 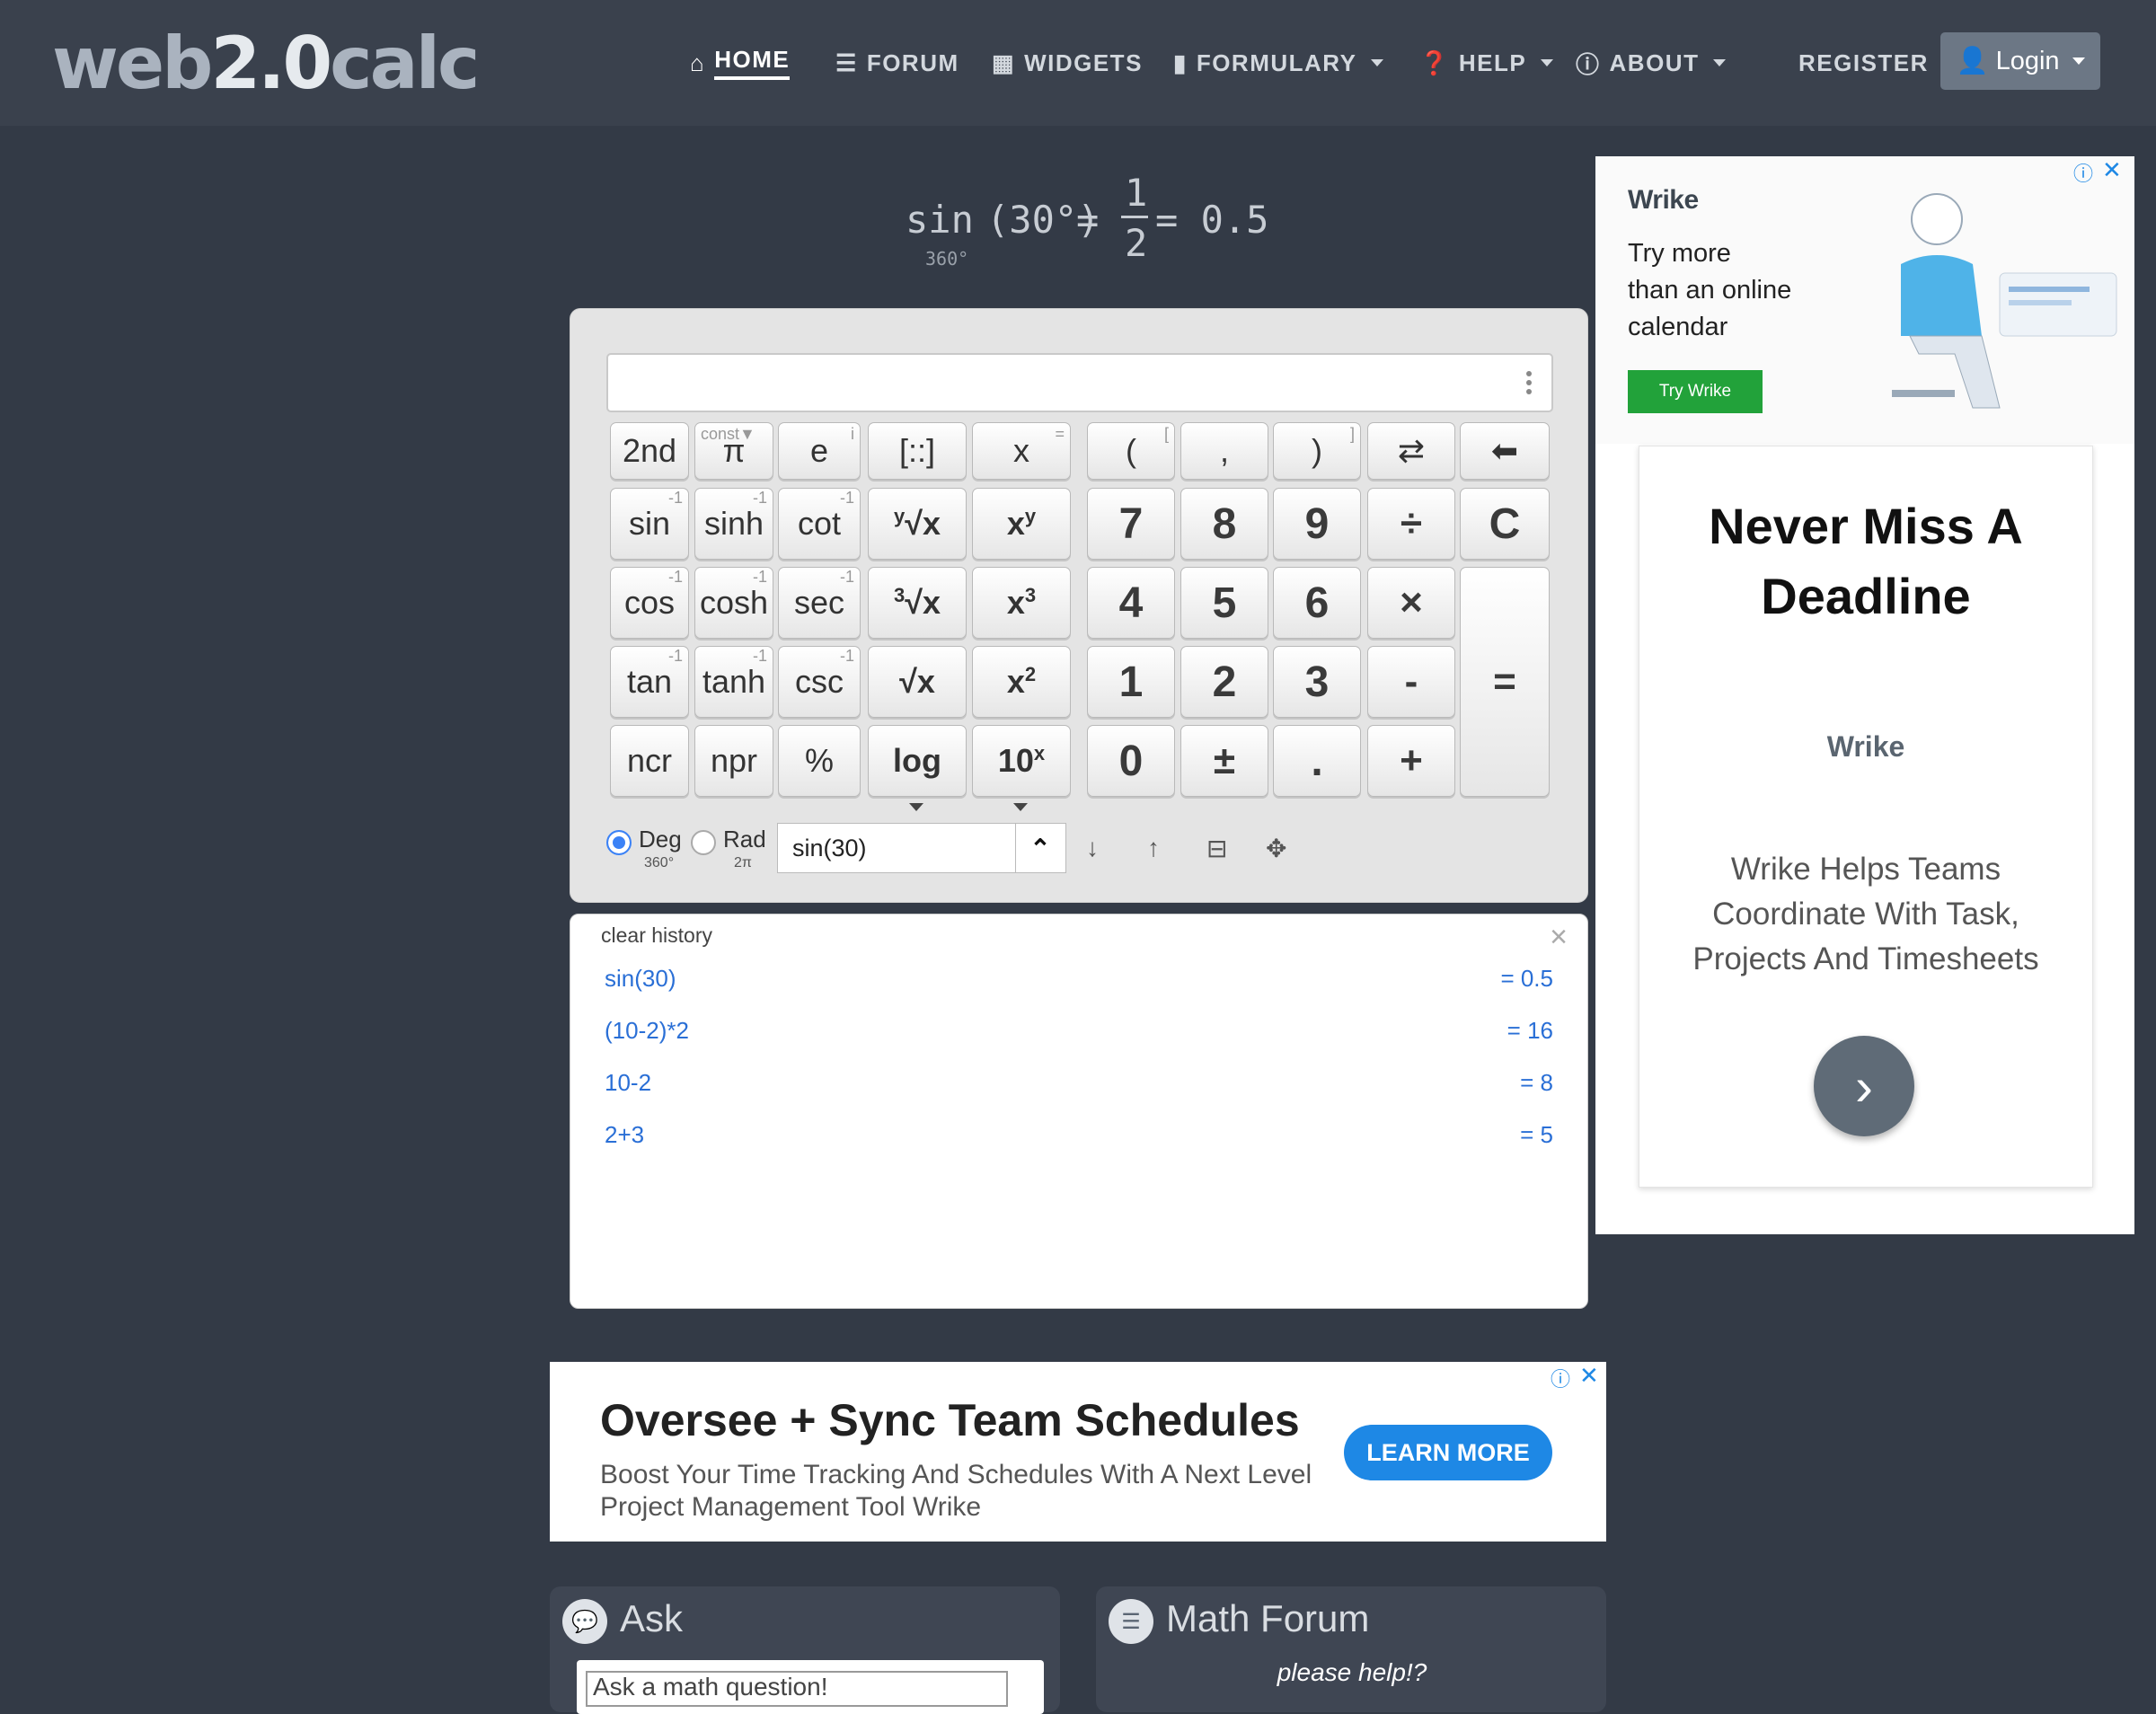 I want to click on move-icon: ✥, so click(x=1276, y=848).